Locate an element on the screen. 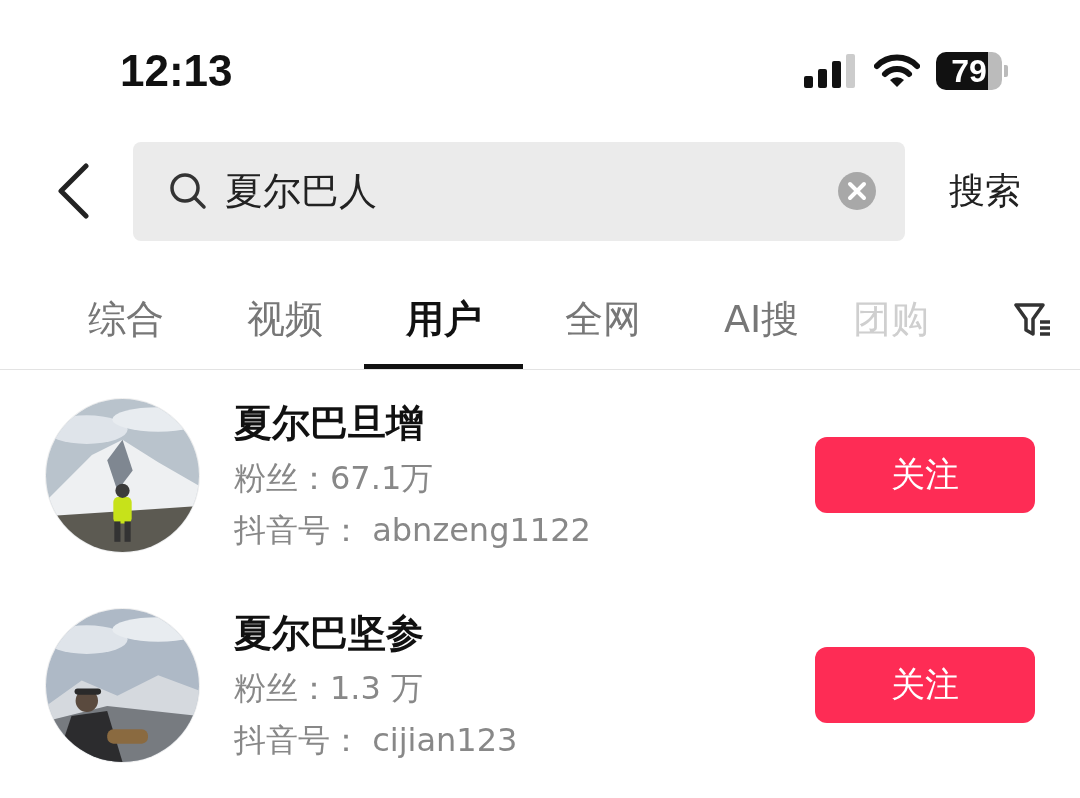 The height and width of the screenshot is (798, 1080). follower-count: 粉丝：67.1万 is located at coordinates (334, 478).